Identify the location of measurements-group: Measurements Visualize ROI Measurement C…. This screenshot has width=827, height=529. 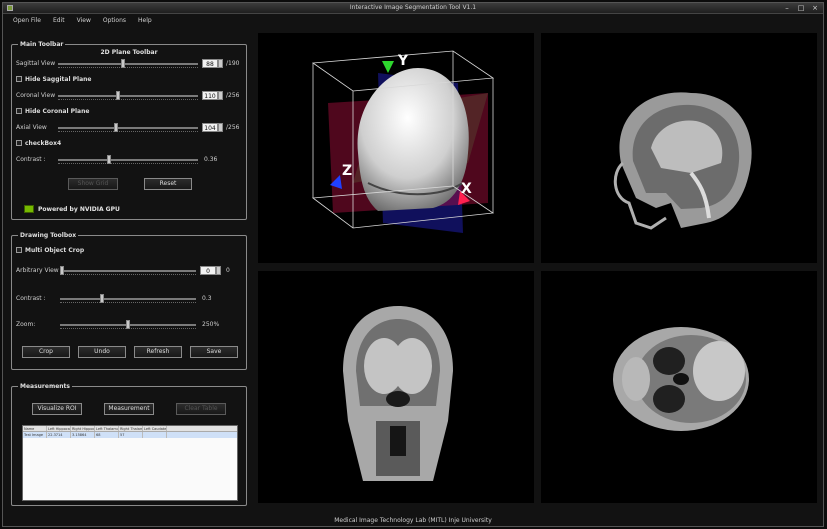
(129, 444).